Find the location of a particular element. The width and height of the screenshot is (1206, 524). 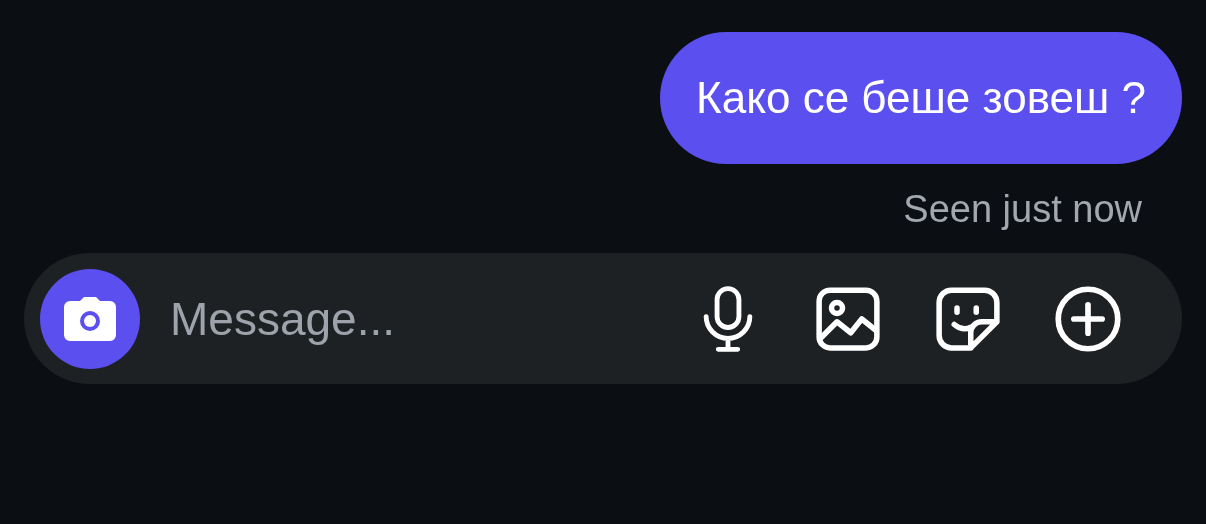

message-bubble: Како се беше зовеш ? is located at coordinates (921, 98).